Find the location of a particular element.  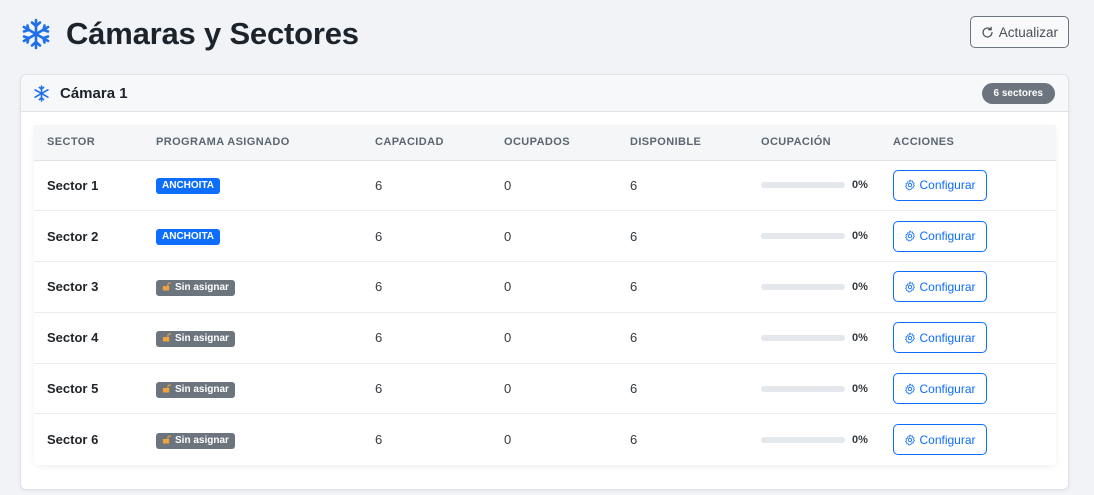

column-header-available: DISPONIBLE is located at coordinates (682, 143).